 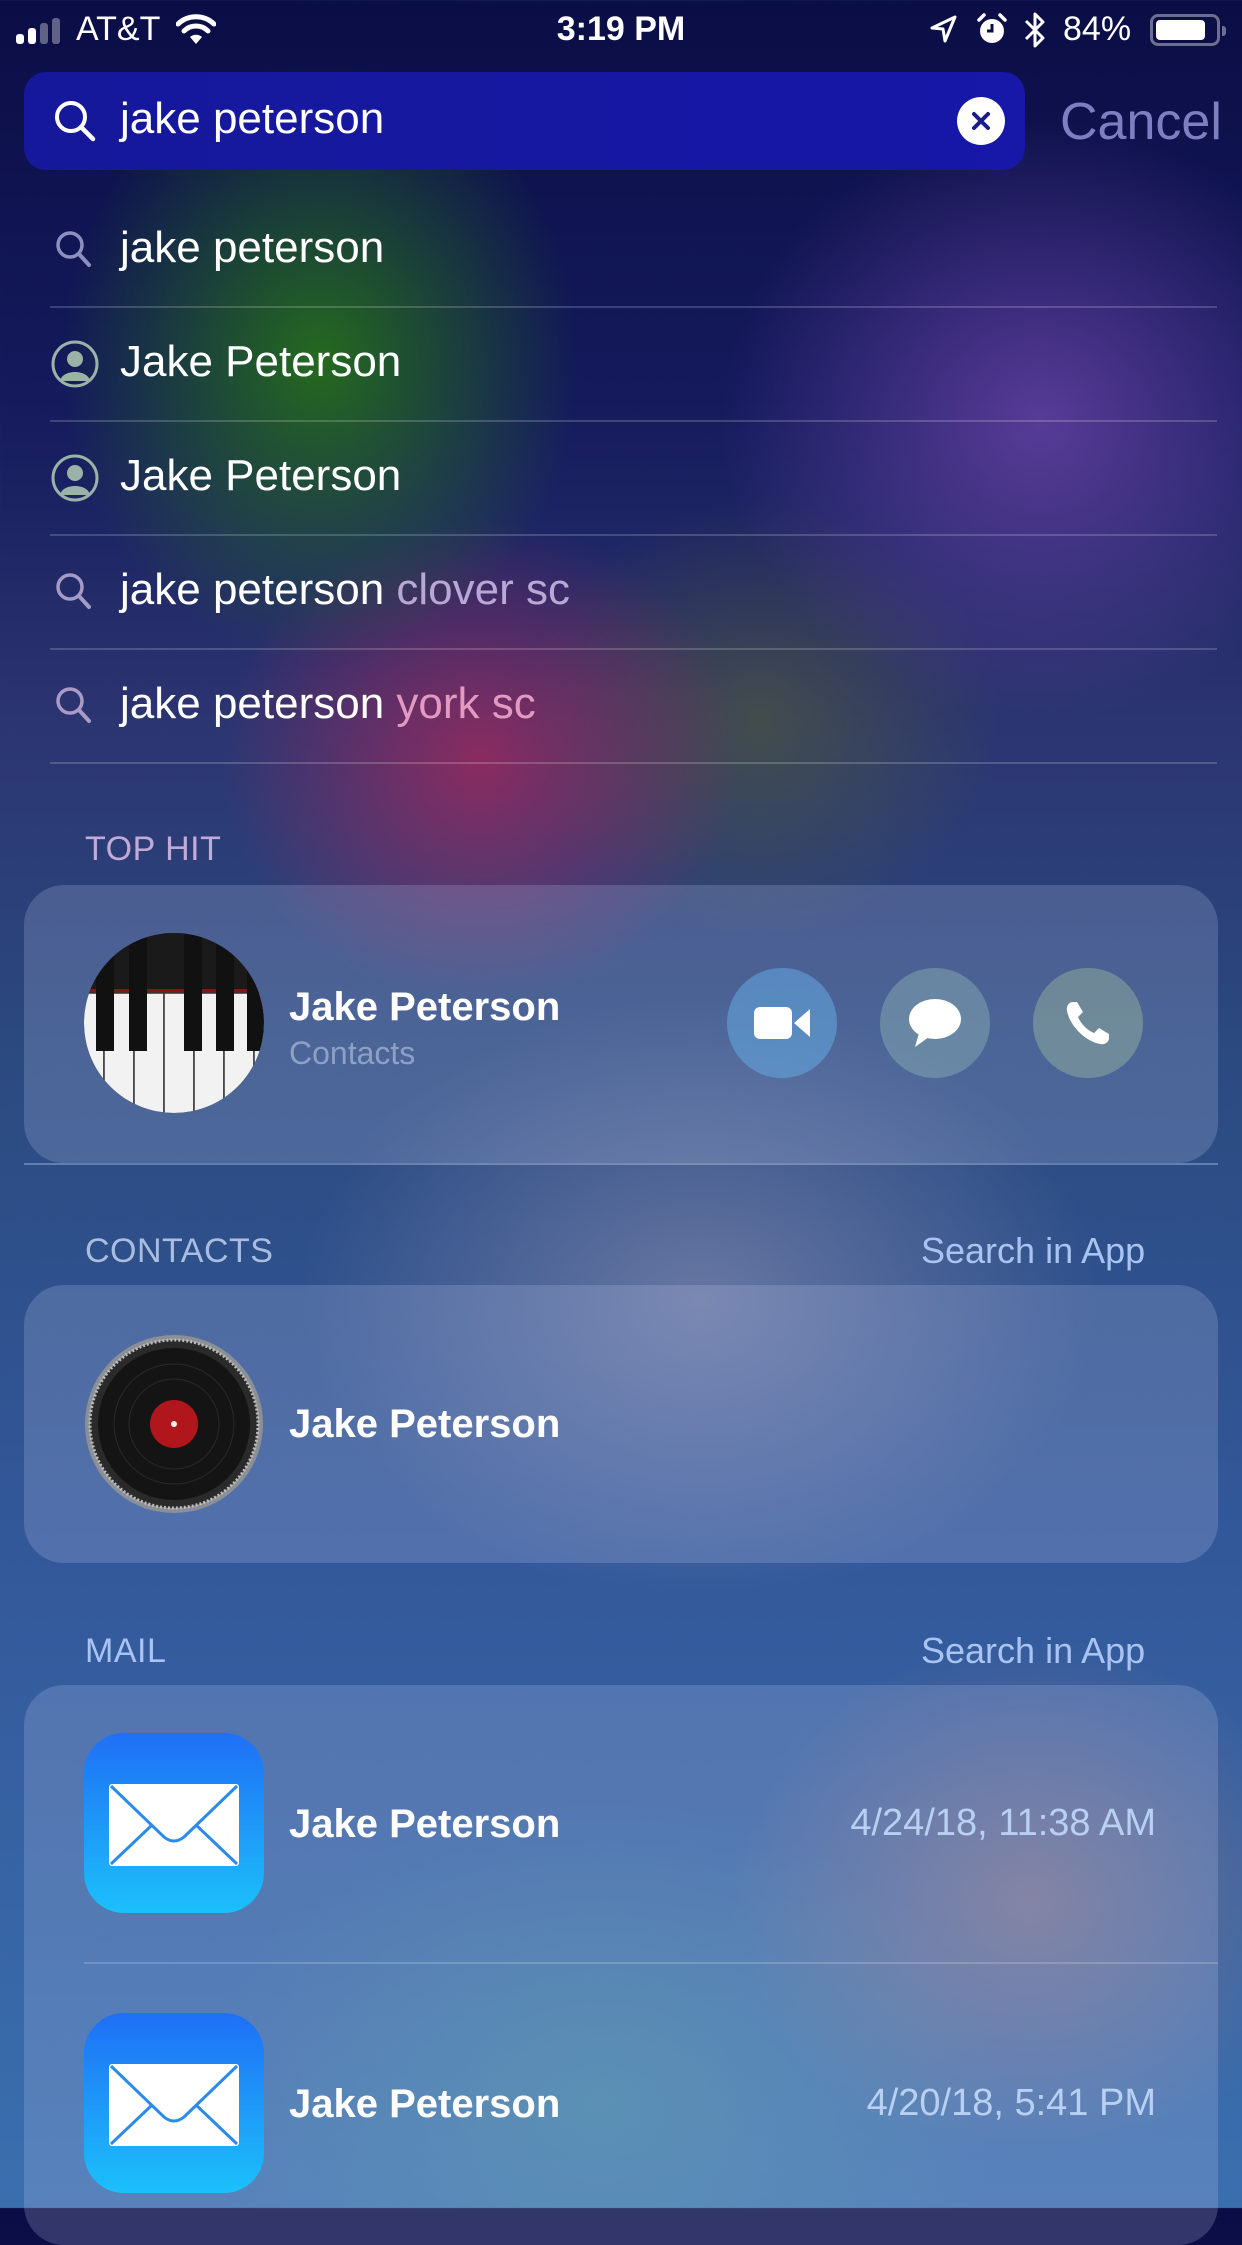 I want to click on suggestion-row: jake peterson york sc, so click(x=621, y=706).